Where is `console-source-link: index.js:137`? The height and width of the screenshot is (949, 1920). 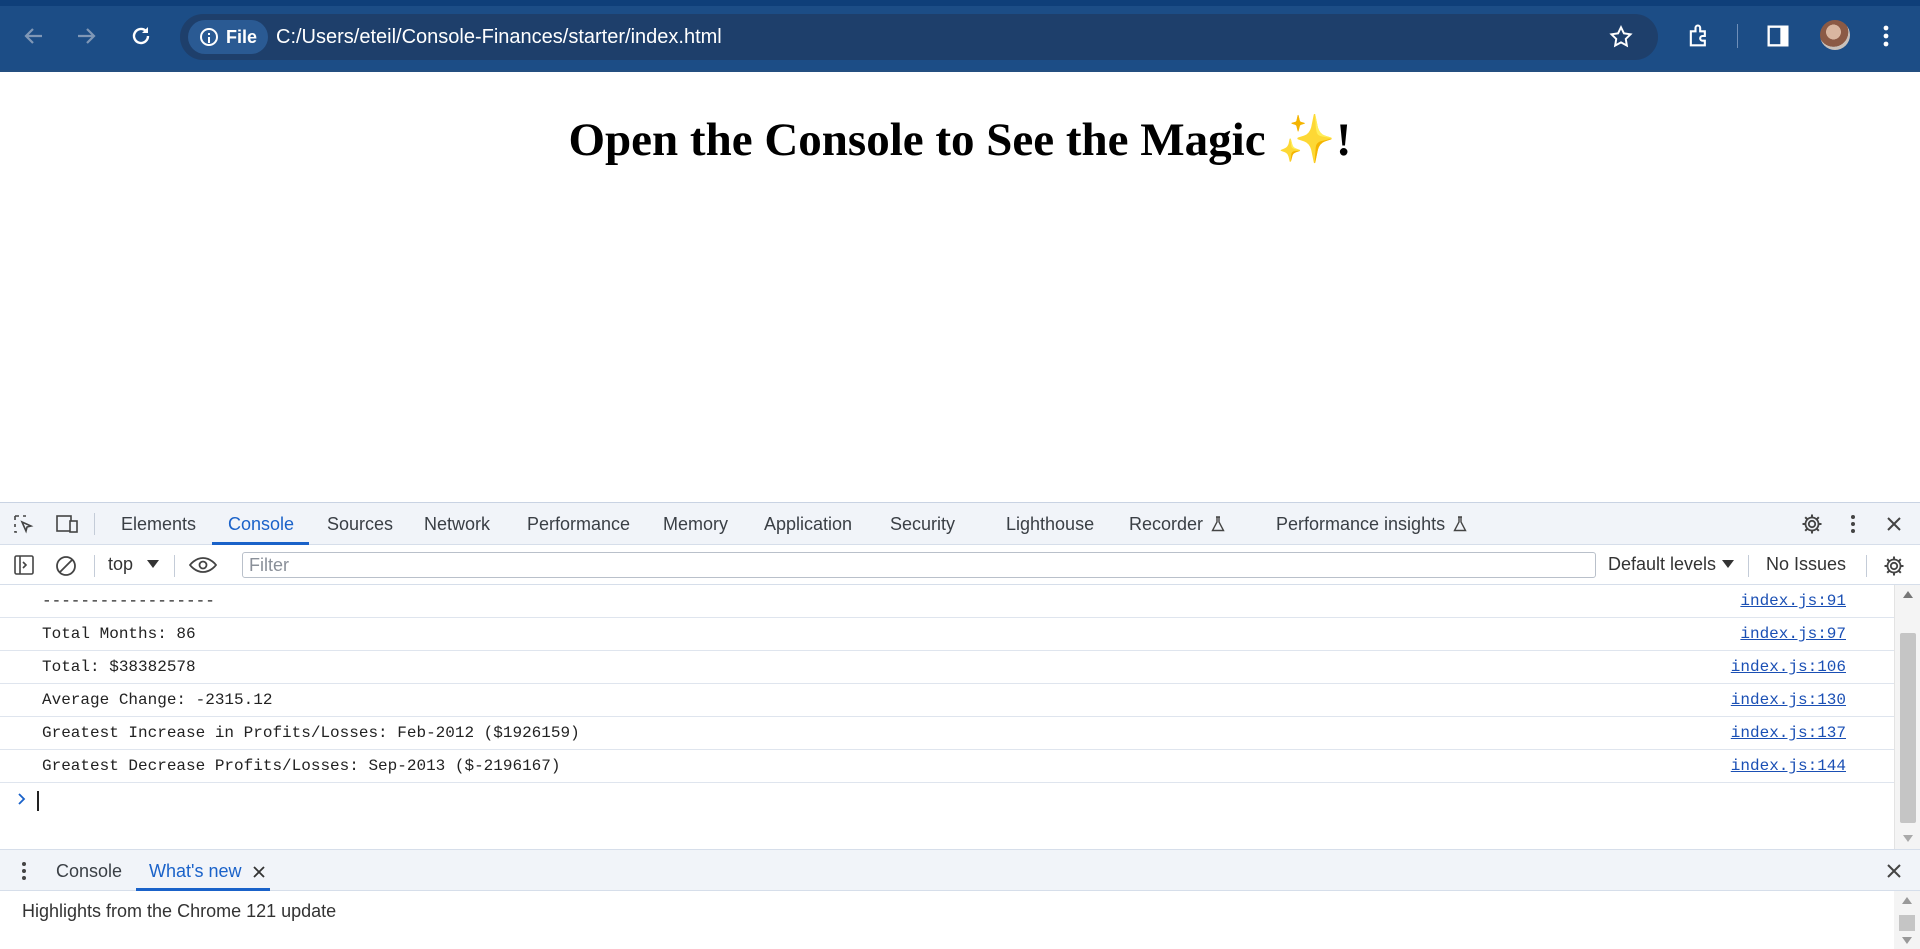
console-source-link: index.js:137 is located at coordinates (1788, 733).